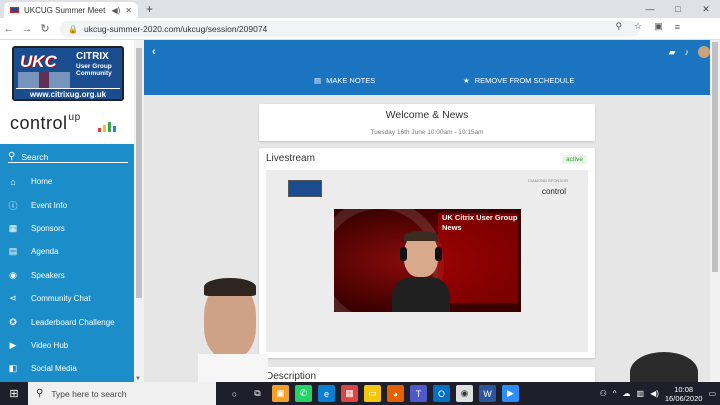 The height and width of the screenshot is (405, 720). I want to click on teams-icon: T, so click(418, 393).